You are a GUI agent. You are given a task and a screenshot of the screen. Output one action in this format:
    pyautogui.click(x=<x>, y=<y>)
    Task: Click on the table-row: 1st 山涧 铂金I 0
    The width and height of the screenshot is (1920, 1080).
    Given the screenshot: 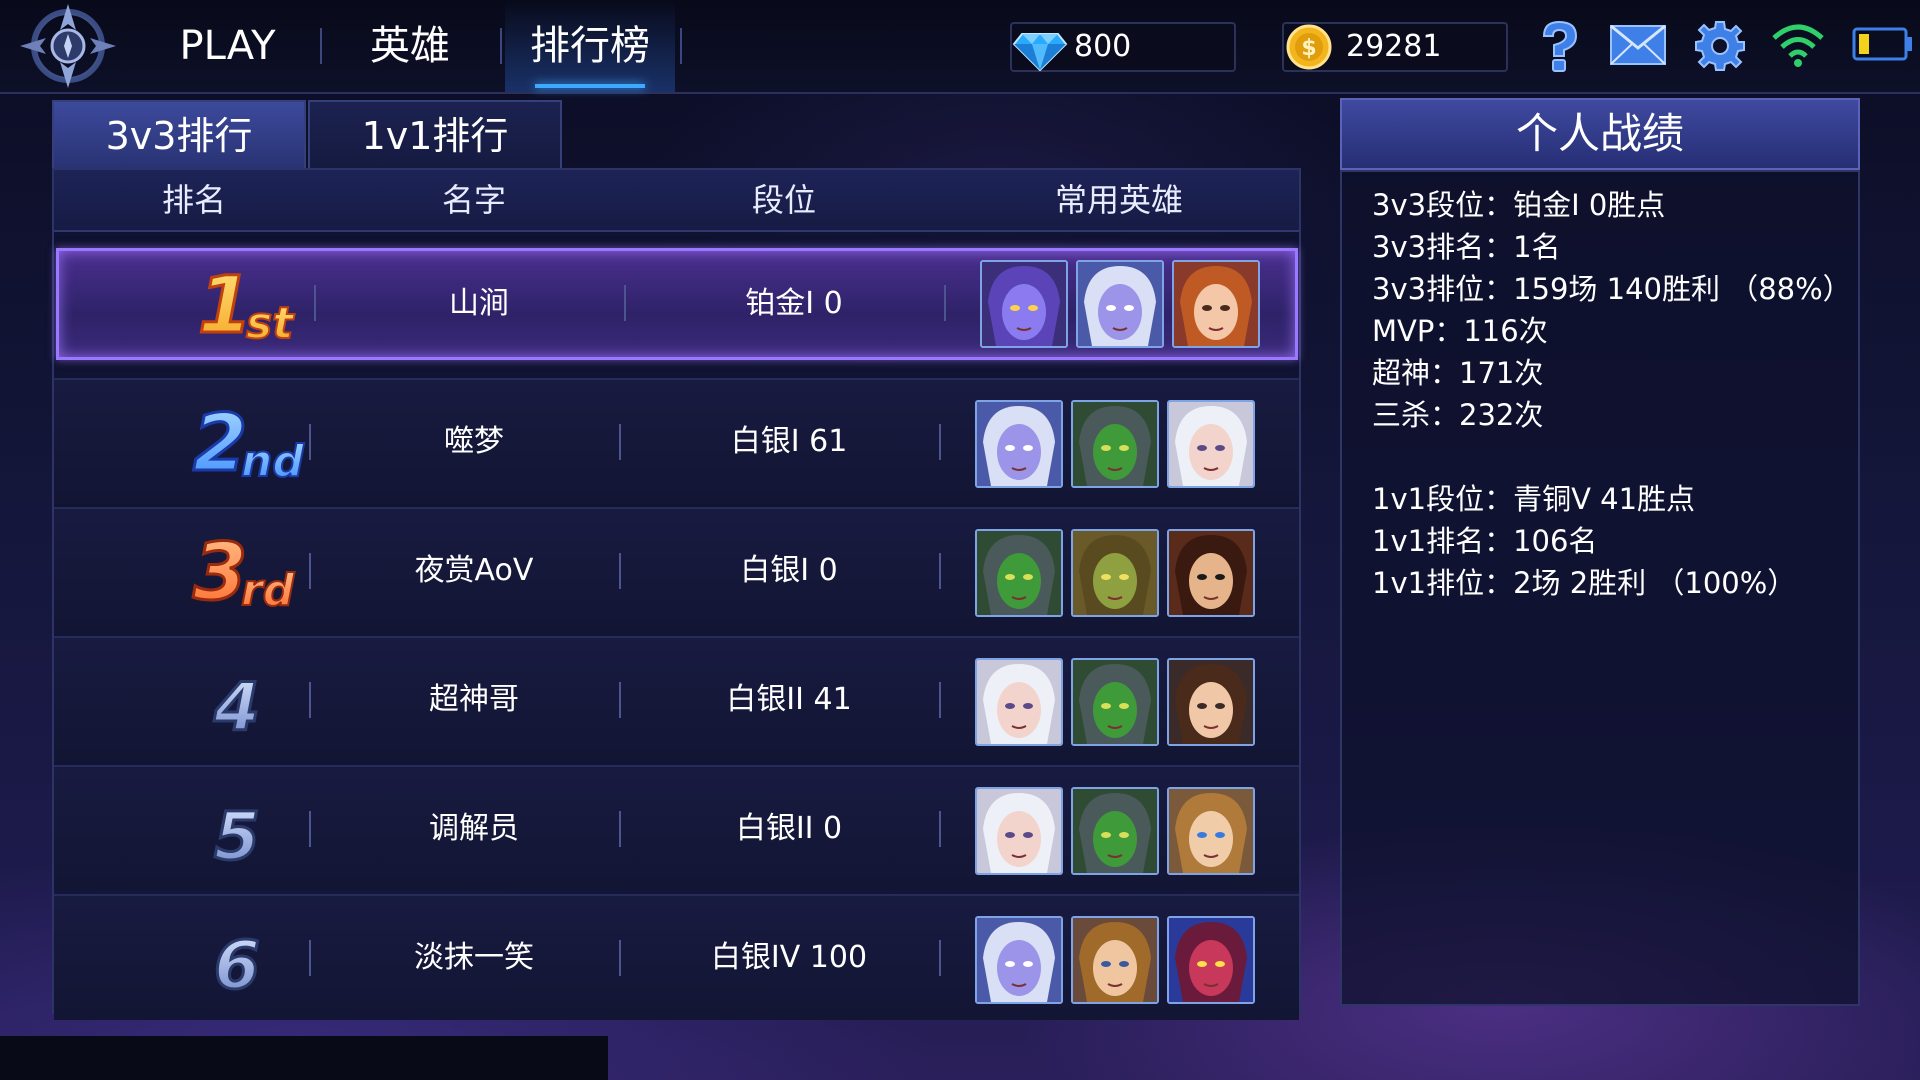 What is the action you would take?
    pyautogui.click(x=677, y=304)
    